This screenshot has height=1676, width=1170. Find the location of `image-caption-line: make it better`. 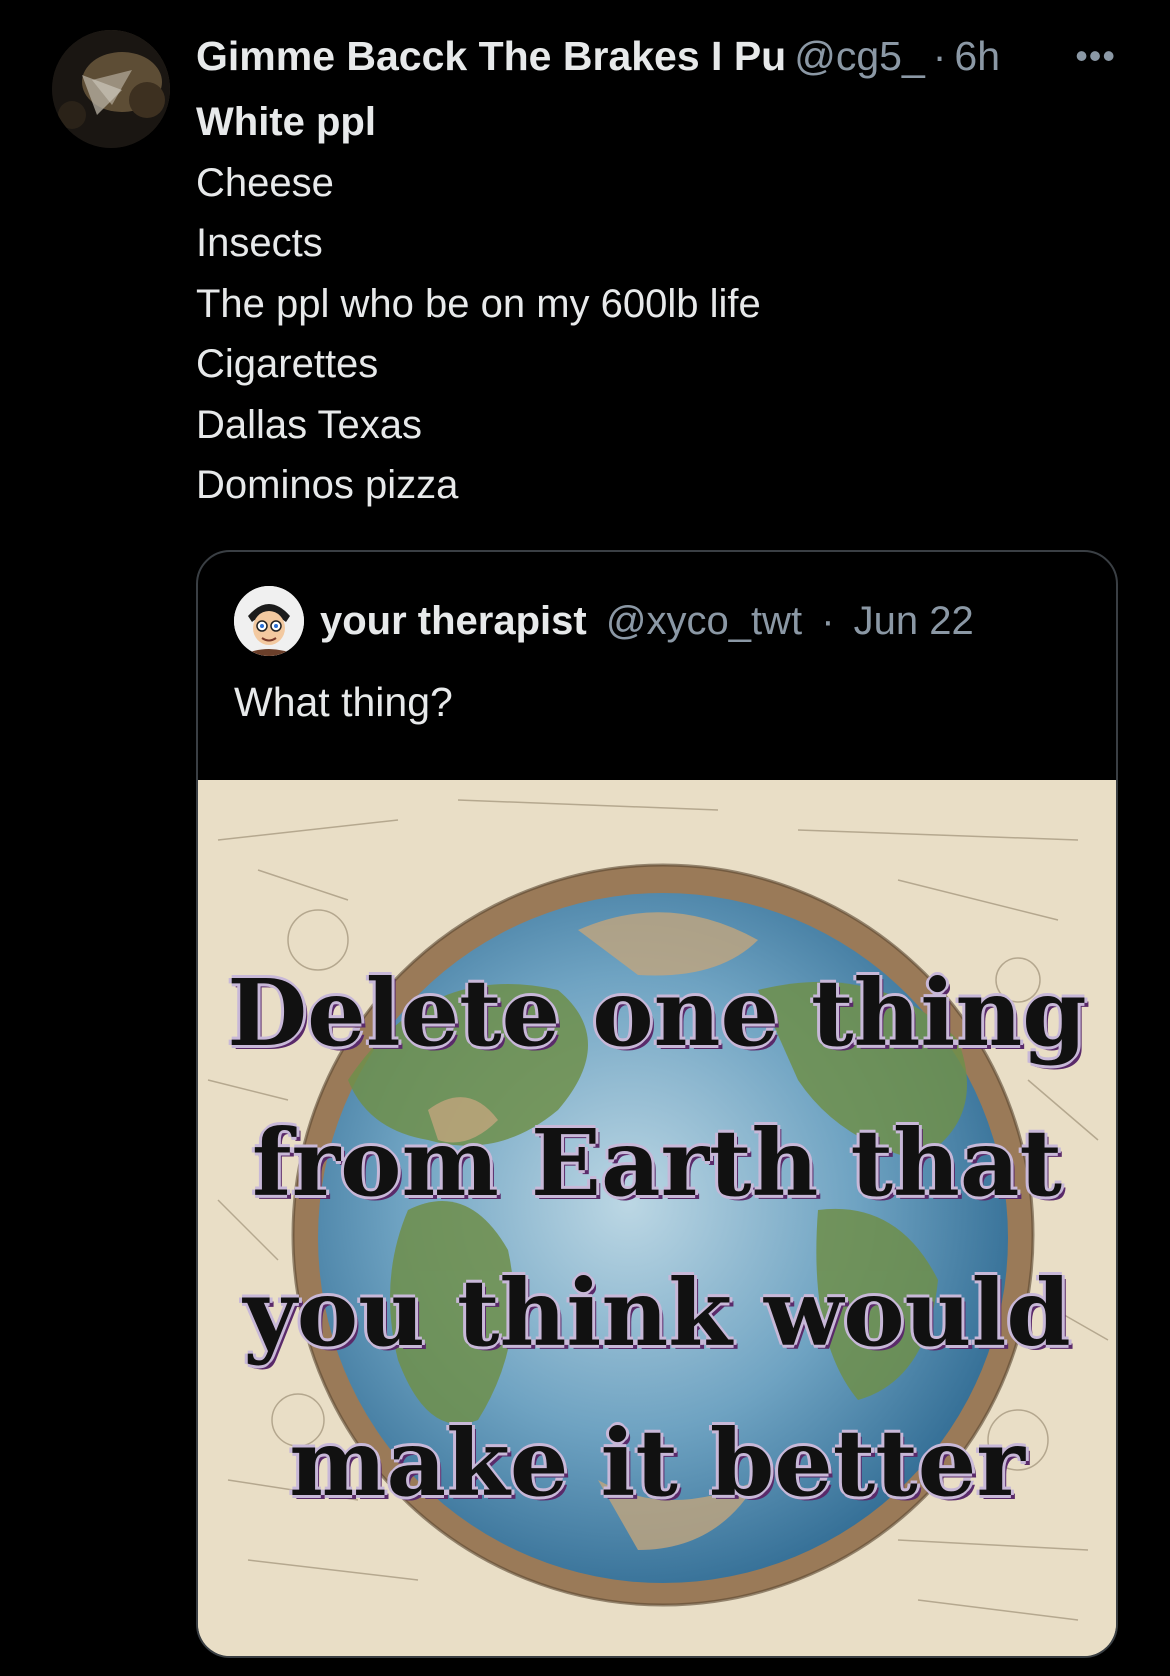

image-caption-line: make it better is located at coordinates (657, 1463).